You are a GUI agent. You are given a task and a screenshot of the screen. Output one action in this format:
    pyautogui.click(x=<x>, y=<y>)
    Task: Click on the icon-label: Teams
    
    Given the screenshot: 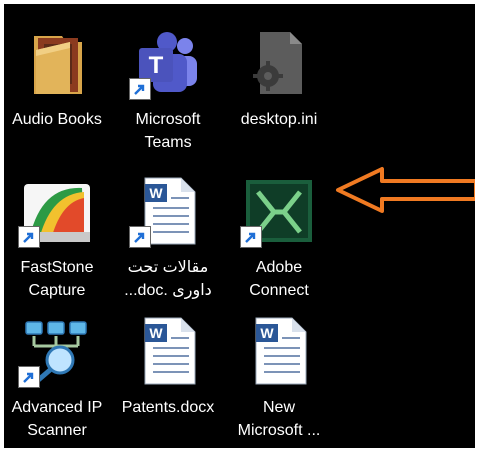 What is the action you would take?
    pyautogui.click(x=168, y=142)
    